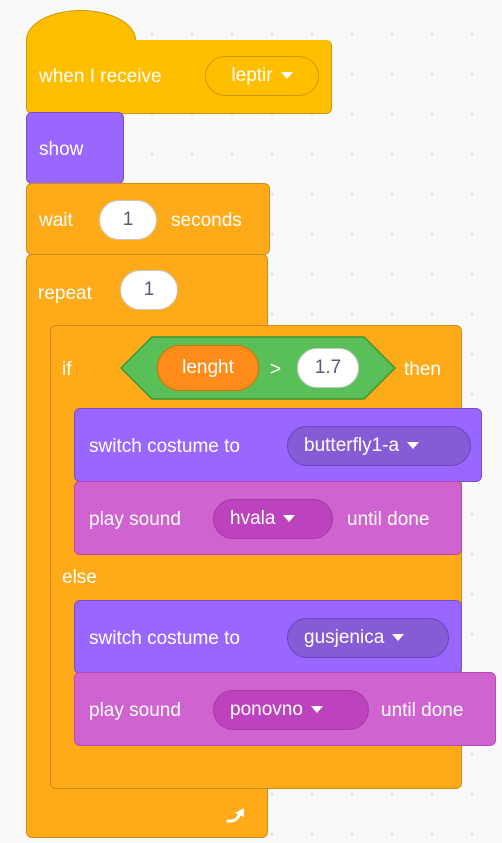  I want to click on sound-dropdown: ponovno, so click(291, 710).